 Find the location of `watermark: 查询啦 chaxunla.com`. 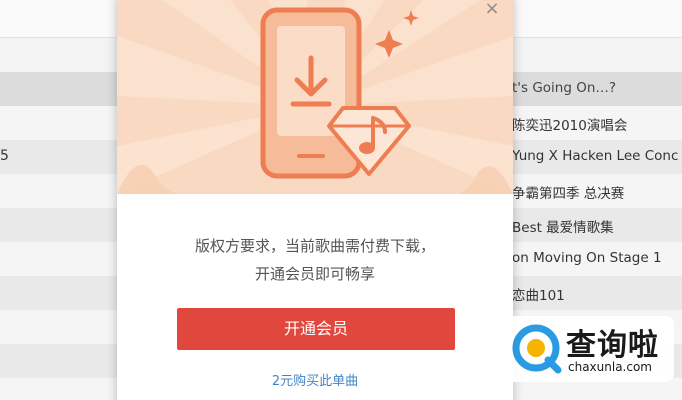

watermark: 查询啦 chaxunla.com is located at coordinates (590, 349).